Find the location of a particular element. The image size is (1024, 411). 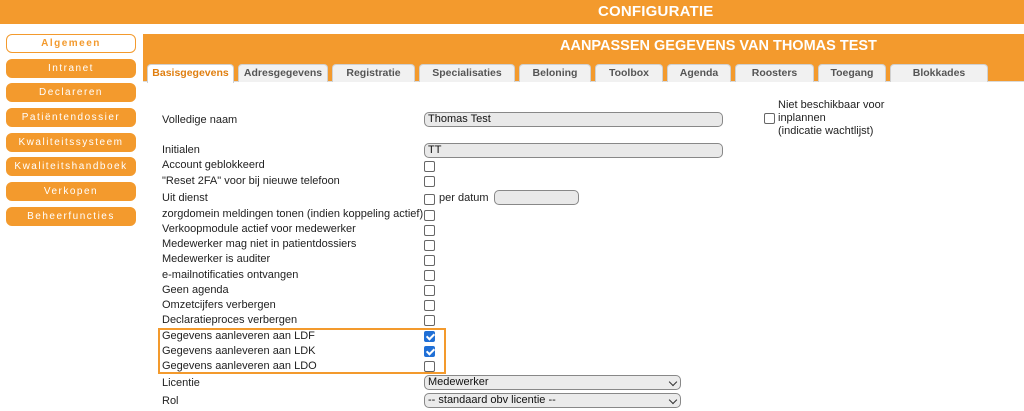

label-rol: Rol is located at coordinates (170, 401).